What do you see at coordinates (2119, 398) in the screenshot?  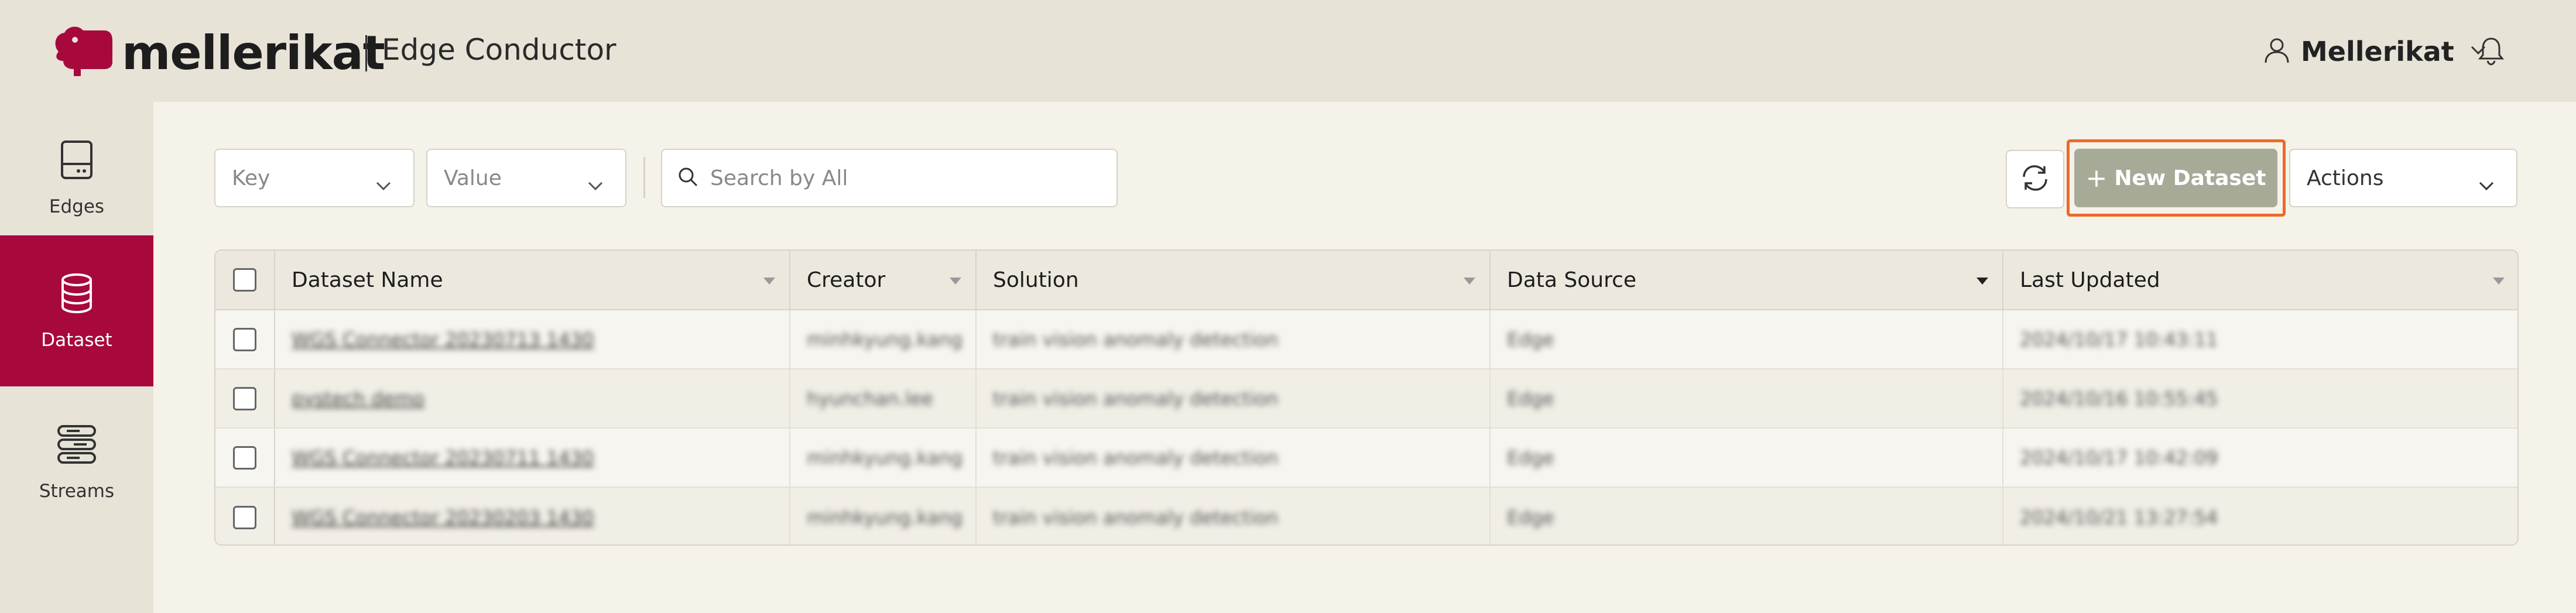 I see `last-updated-text: 2024/10/16 10:55:45` at bounding box center [2119, 398].